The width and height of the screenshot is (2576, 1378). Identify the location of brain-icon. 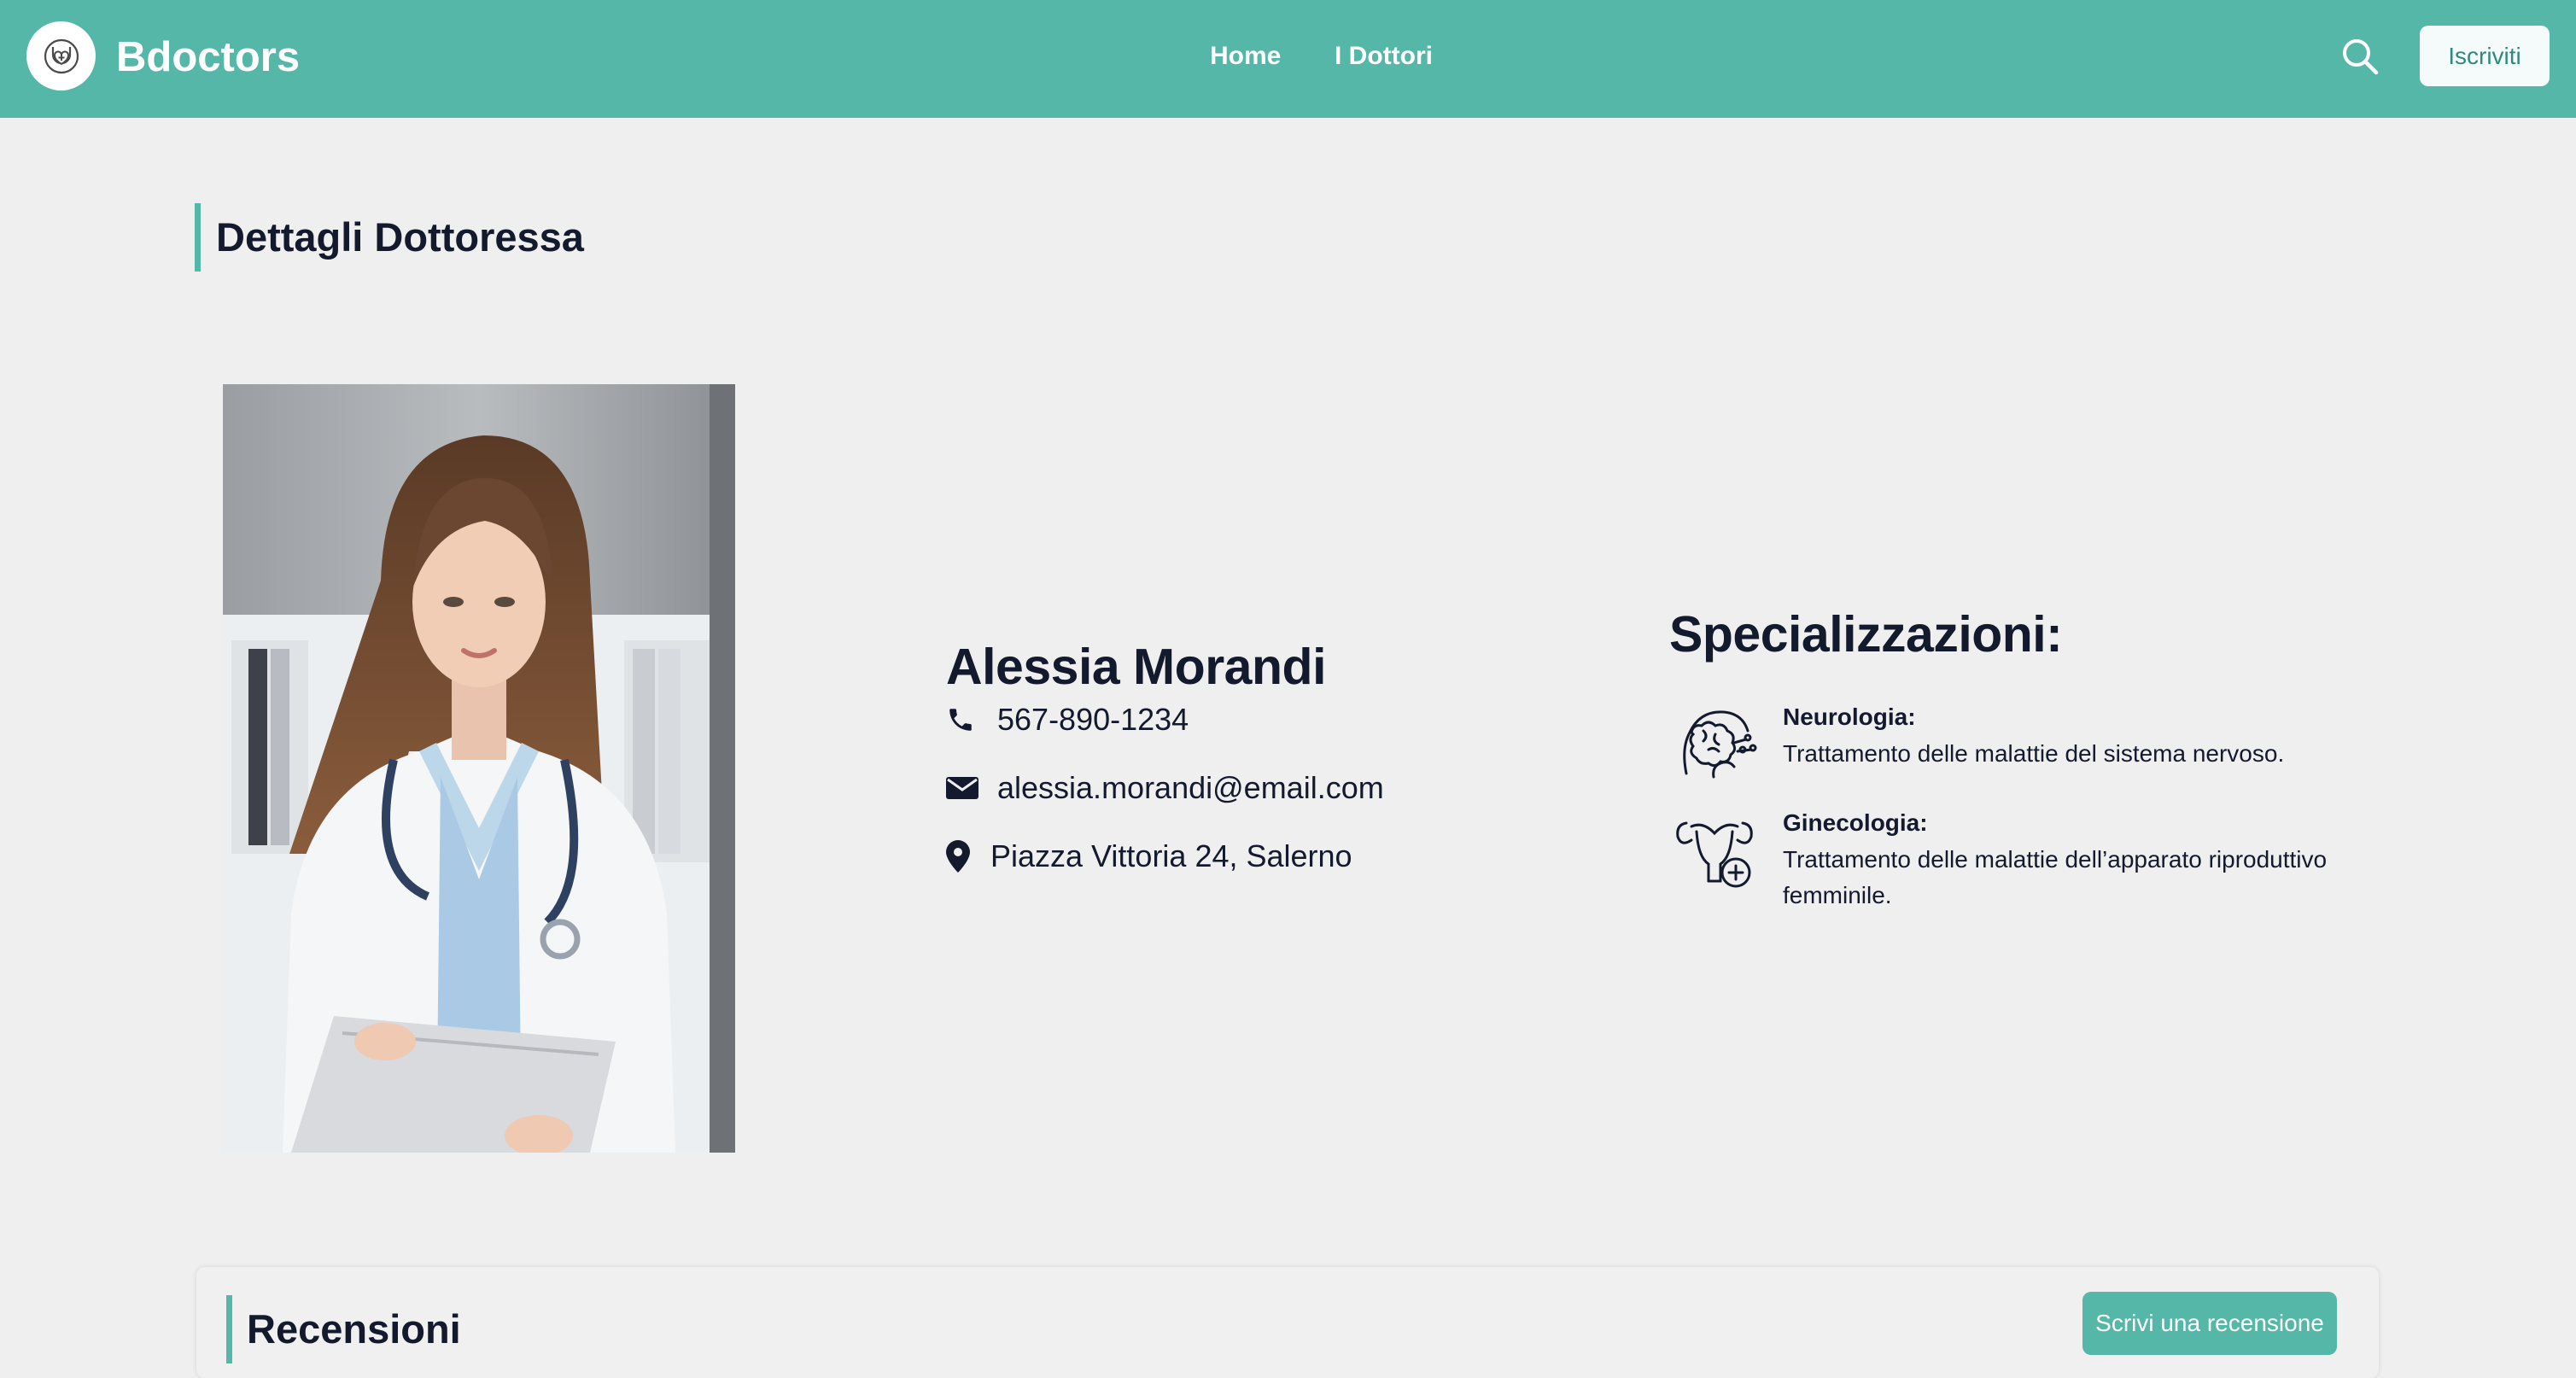
(1714, 745).